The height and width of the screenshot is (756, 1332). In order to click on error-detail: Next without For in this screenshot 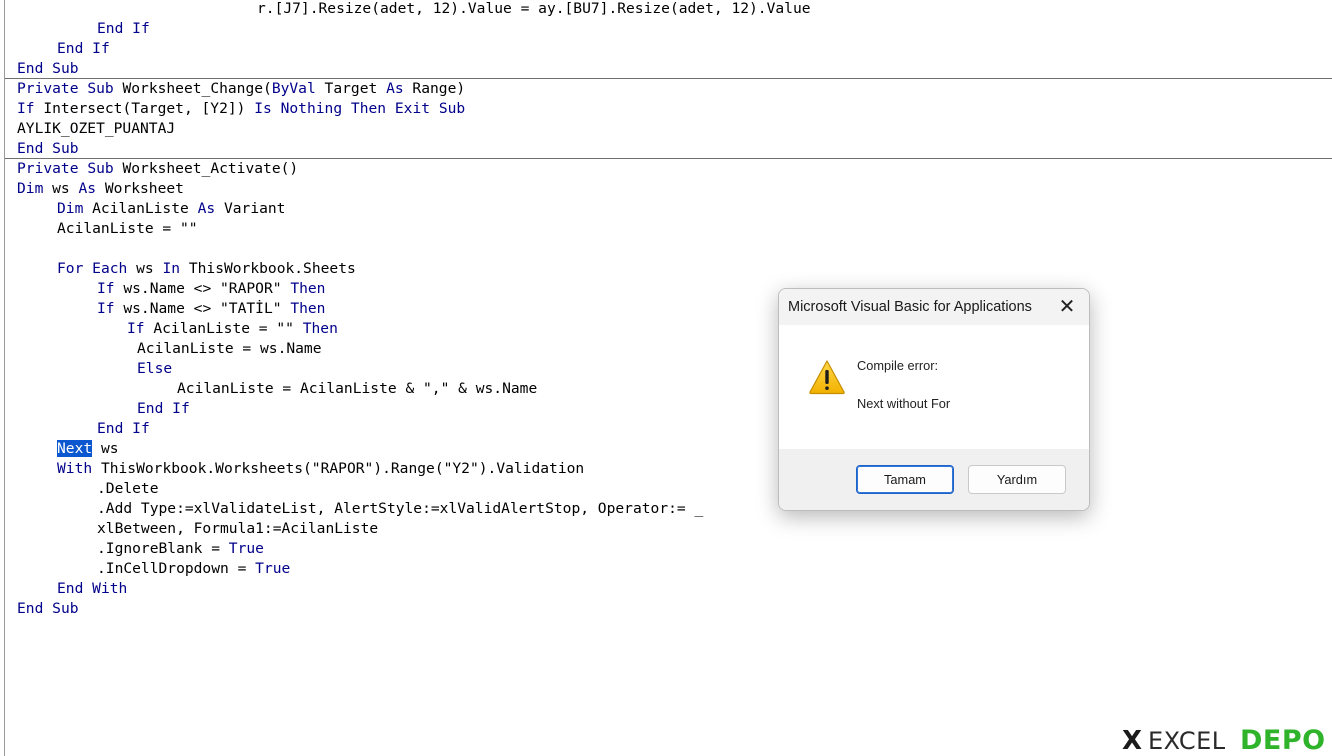, I will do `click(904, 403)`.